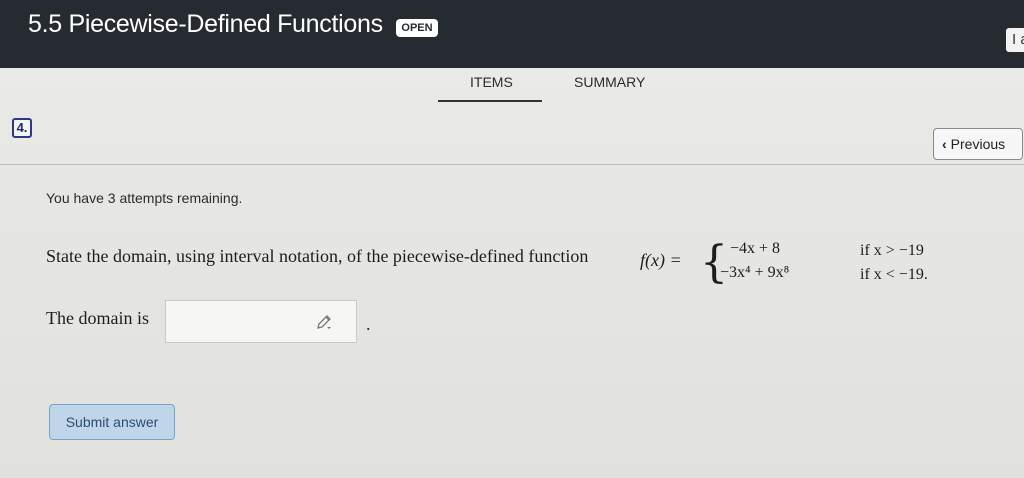 The width and height of the screenshot is (1024, 478). I want to click on domain-label: The domain is, so click(97, 318).